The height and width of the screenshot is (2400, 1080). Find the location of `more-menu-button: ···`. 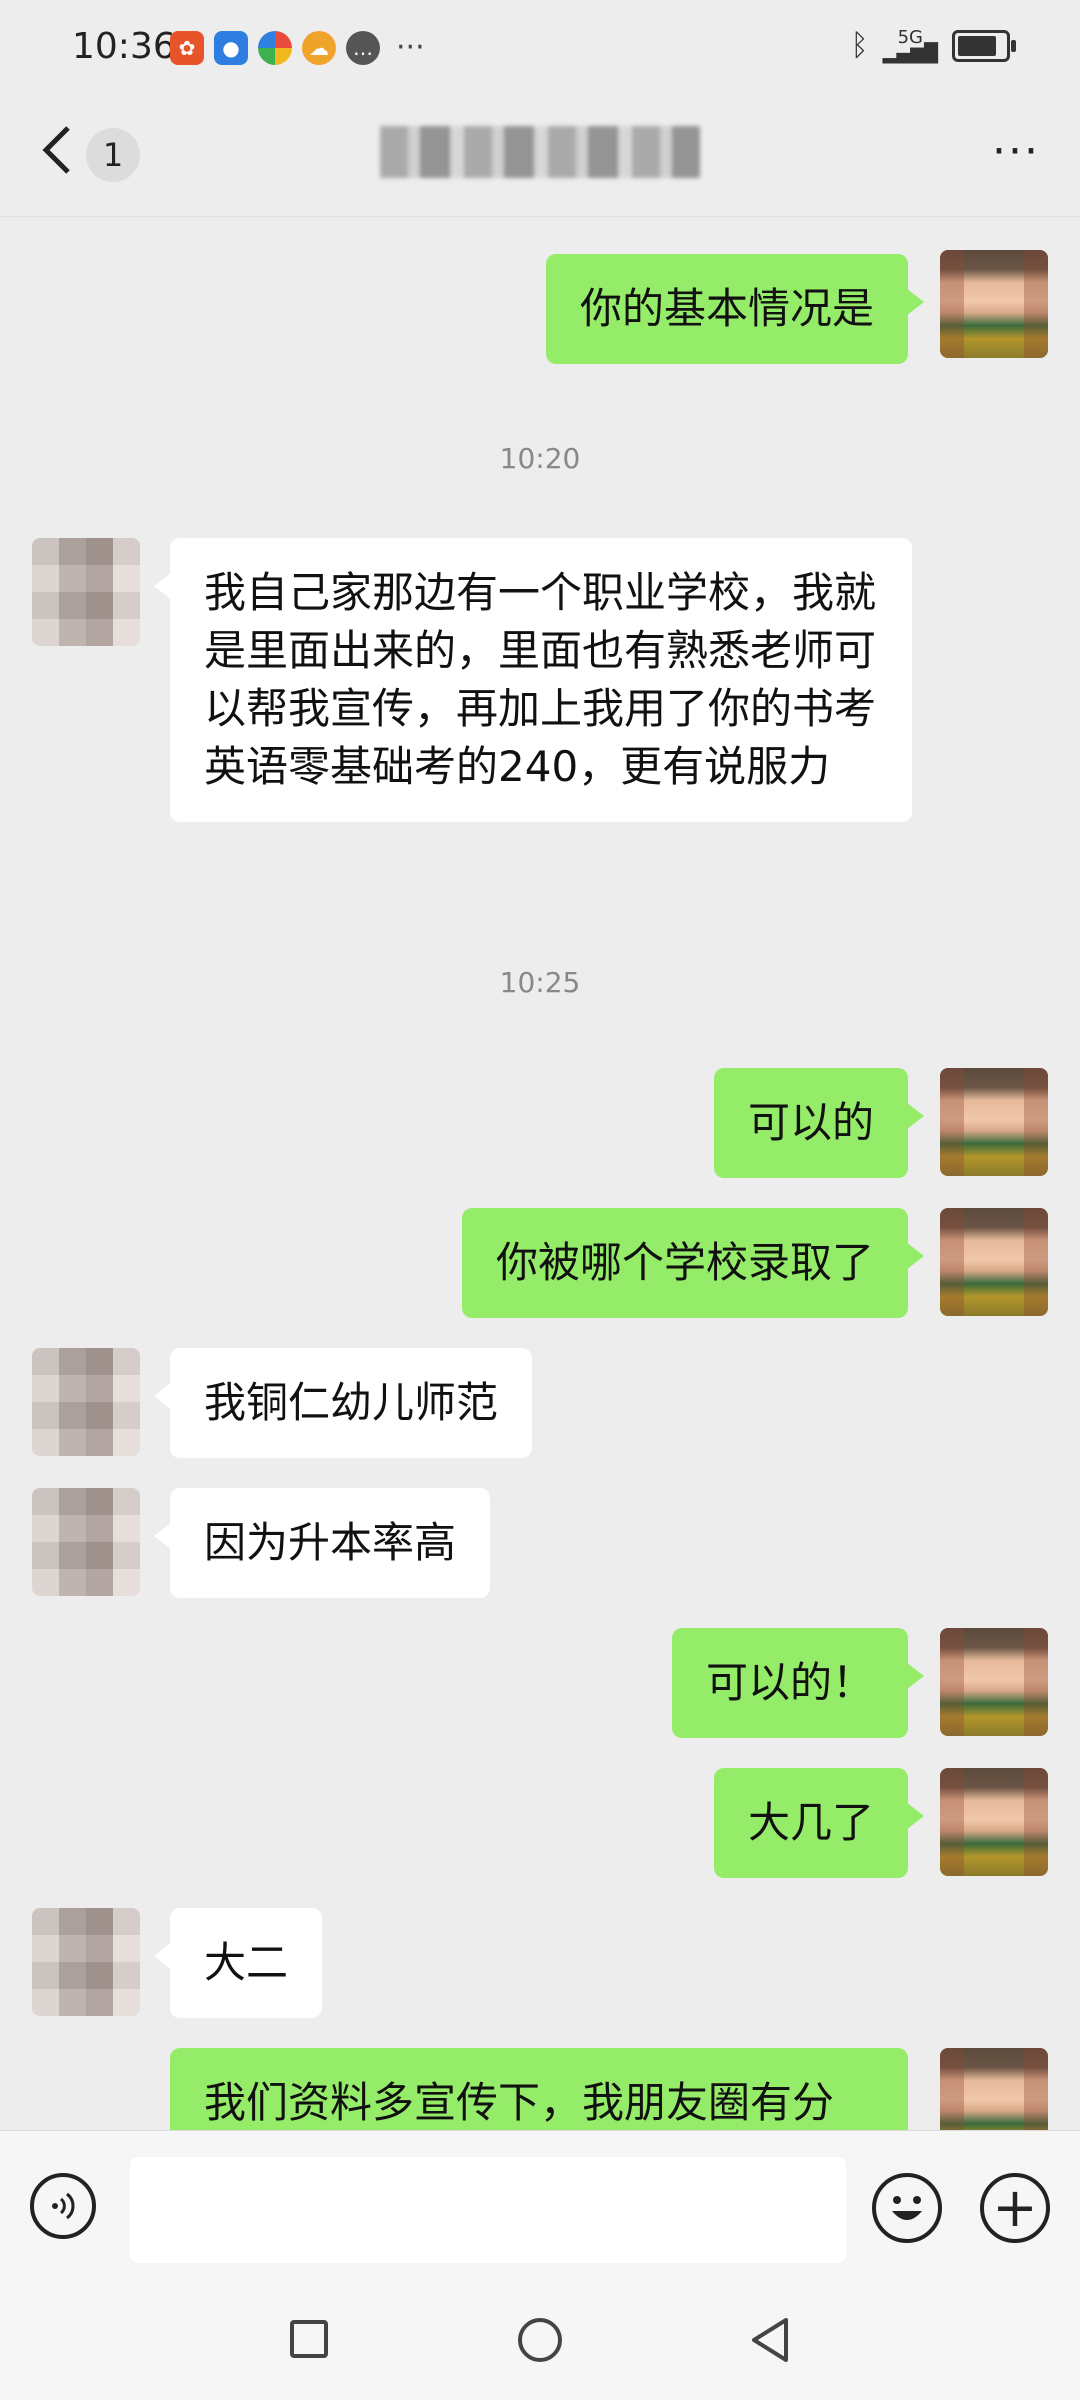

more-menu-button: ··· is located at coordinates (1016, 152).